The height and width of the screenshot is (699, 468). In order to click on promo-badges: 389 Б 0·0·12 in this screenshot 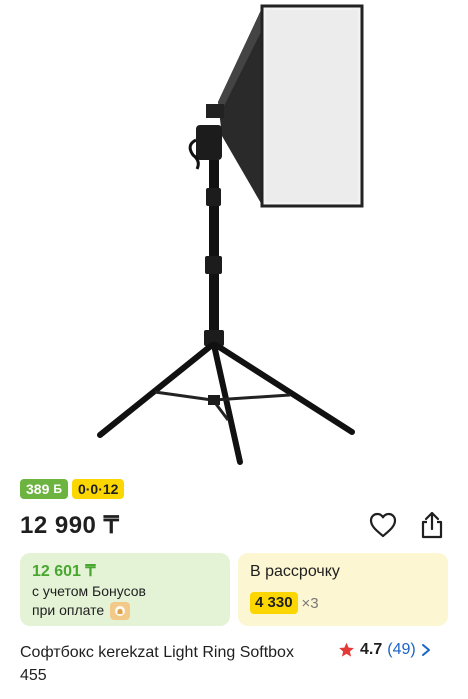, I will do `click(72, 489)`.